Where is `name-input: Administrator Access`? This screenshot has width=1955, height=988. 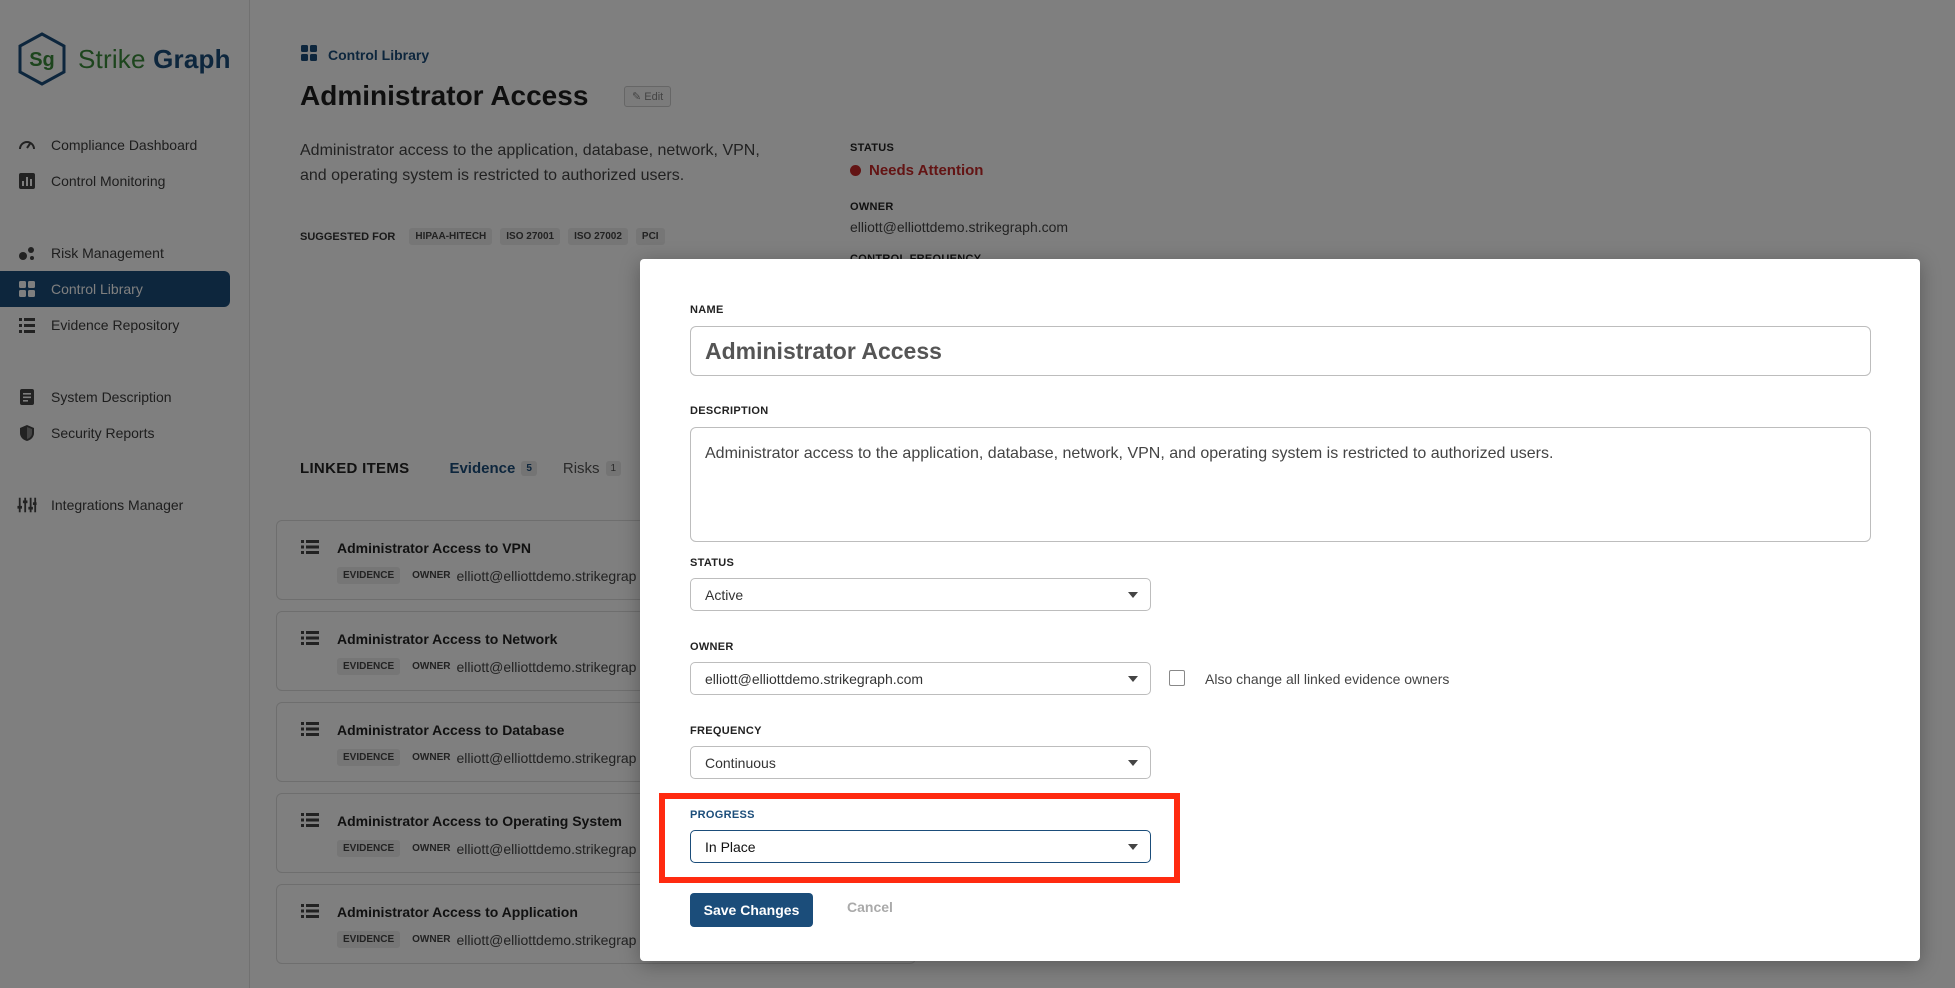 name-input: Administrator Access is located at coordinates (1280, 351).